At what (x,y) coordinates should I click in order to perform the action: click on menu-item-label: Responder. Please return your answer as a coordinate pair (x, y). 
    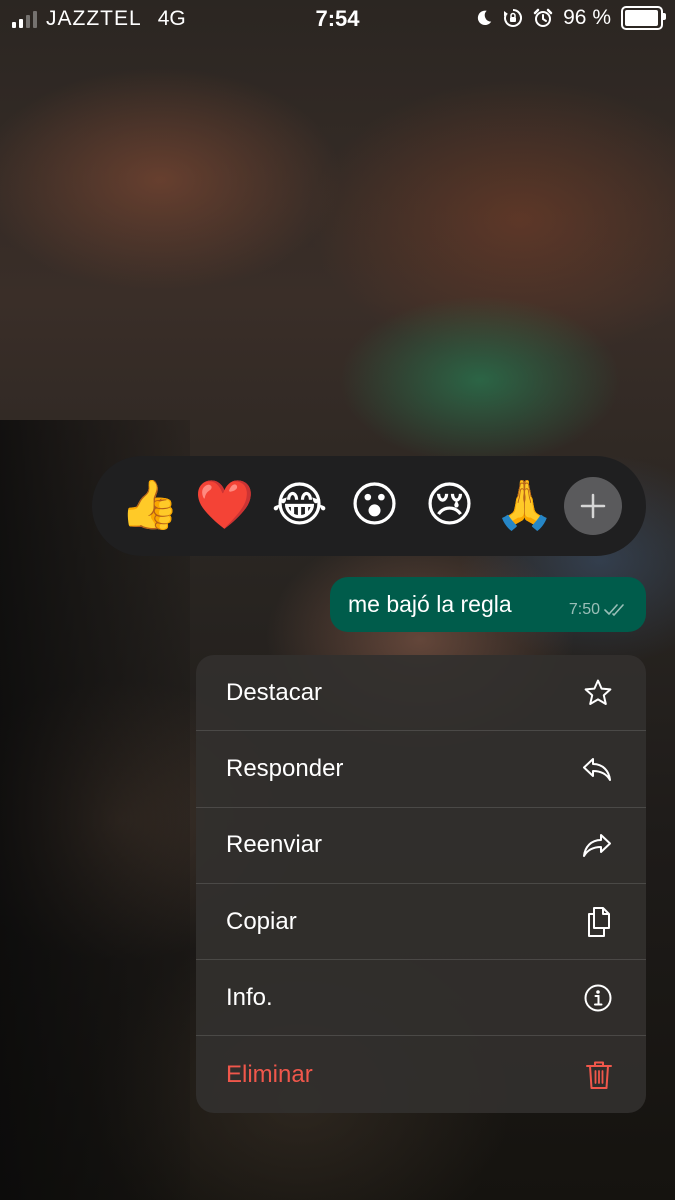
    Looking at the image, I should click on (285, 768).